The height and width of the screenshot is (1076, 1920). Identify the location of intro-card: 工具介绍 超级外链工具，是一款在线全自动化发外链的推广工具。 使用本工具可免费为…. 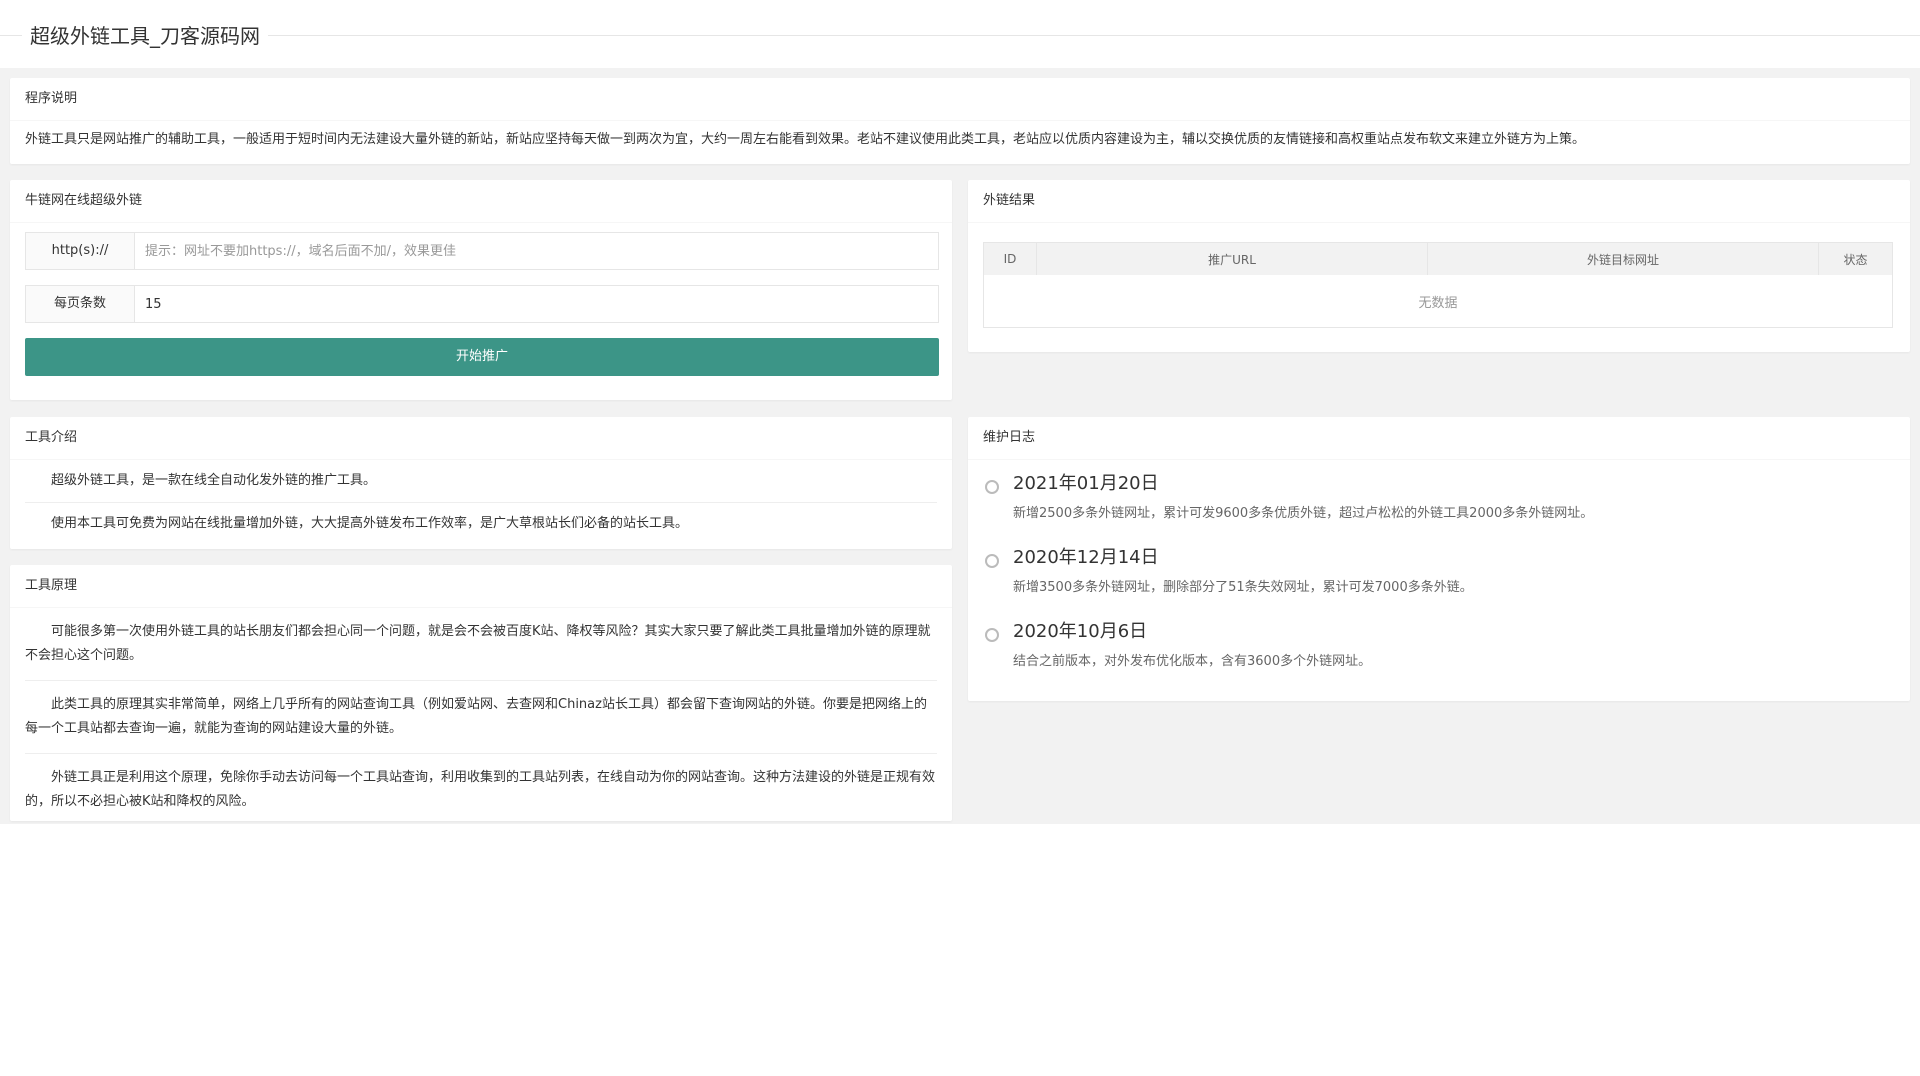
(481, 483).